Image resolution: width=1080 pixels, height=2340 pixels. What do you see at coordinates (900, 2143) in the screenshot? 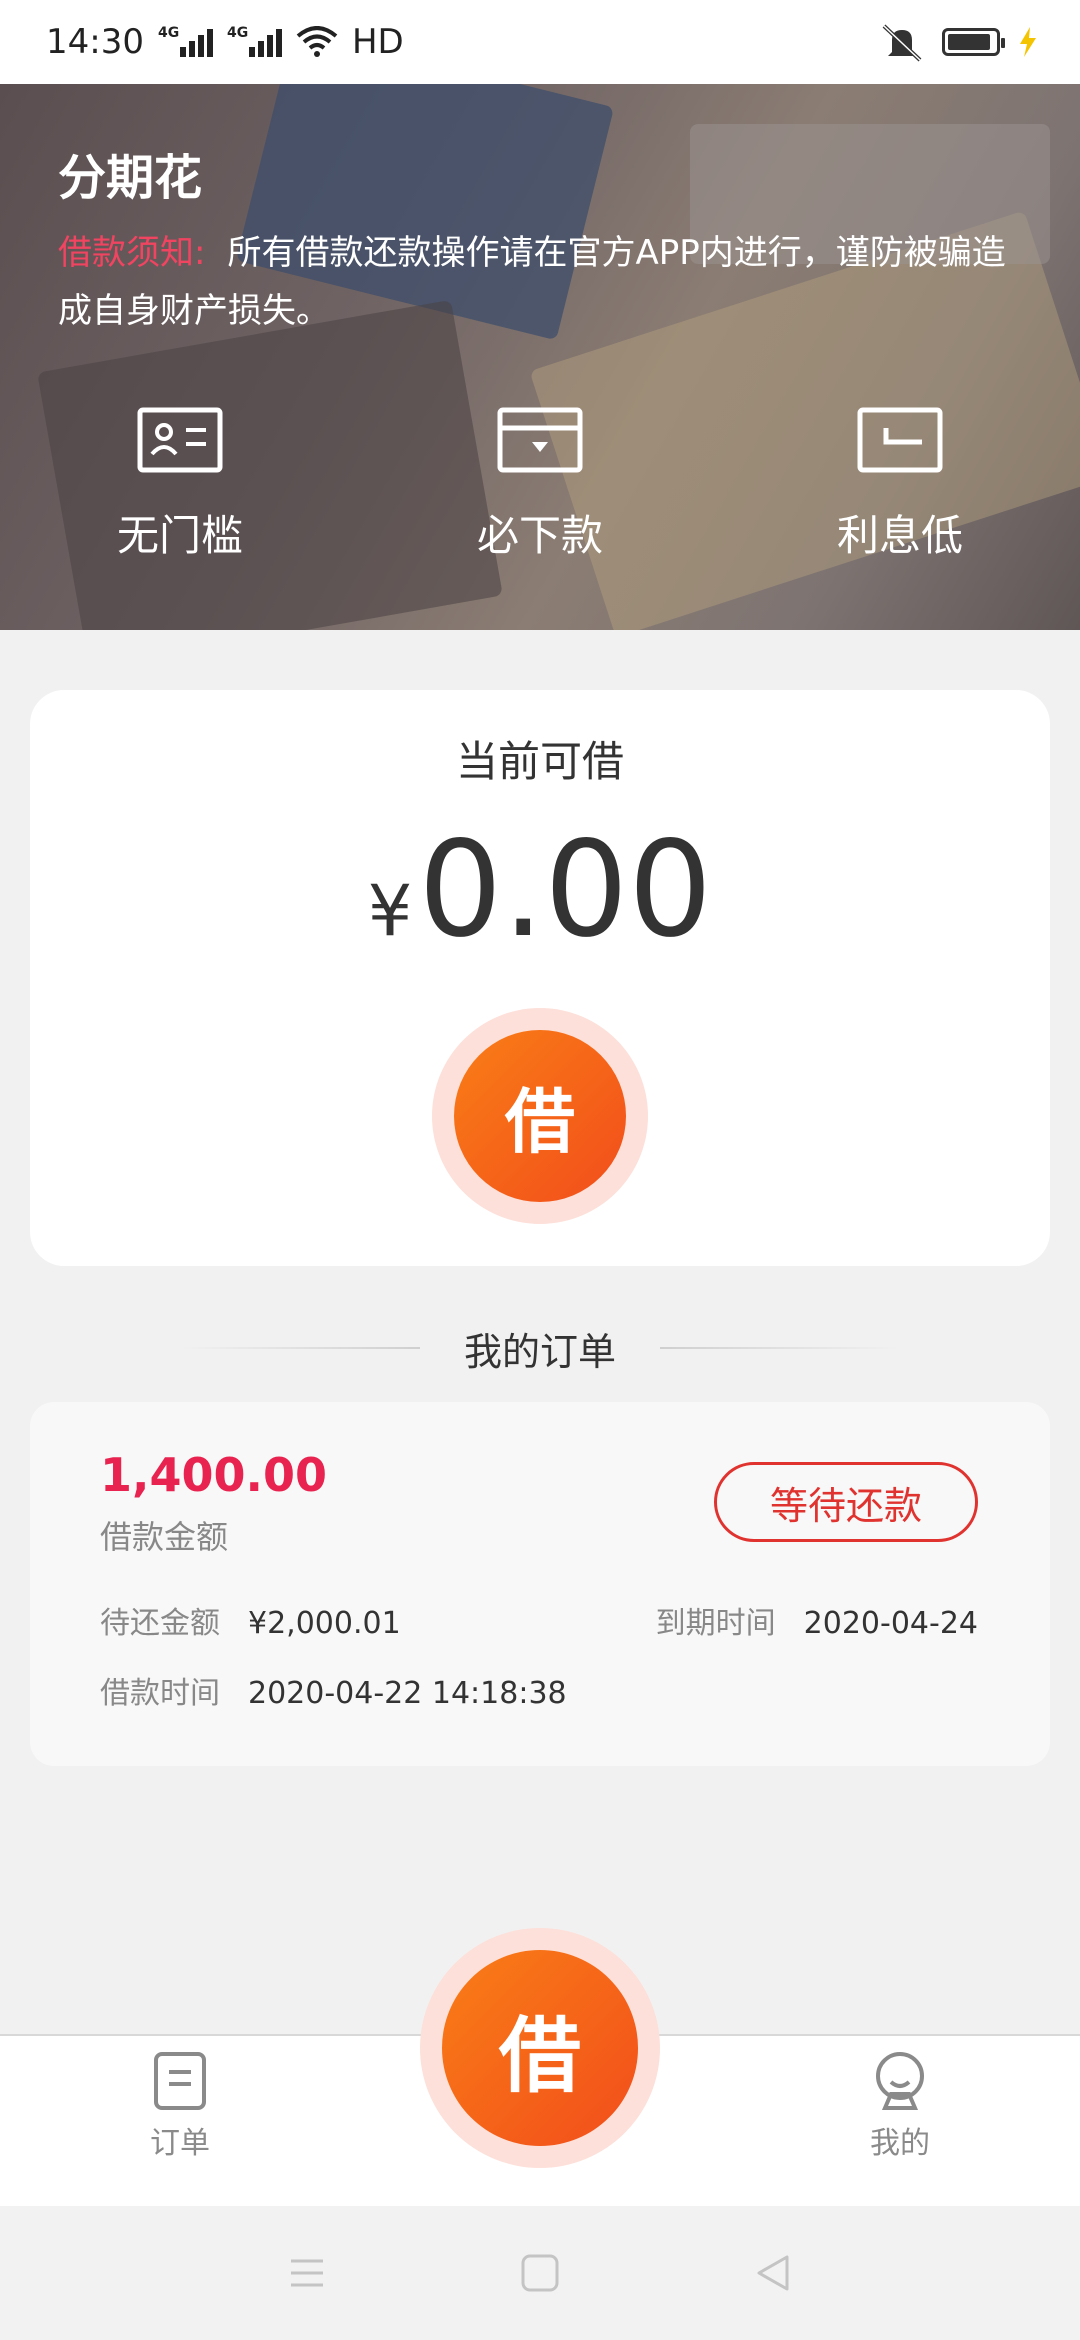
I see `tab-mine-label: 我的` at bounding box center [900, 2143].